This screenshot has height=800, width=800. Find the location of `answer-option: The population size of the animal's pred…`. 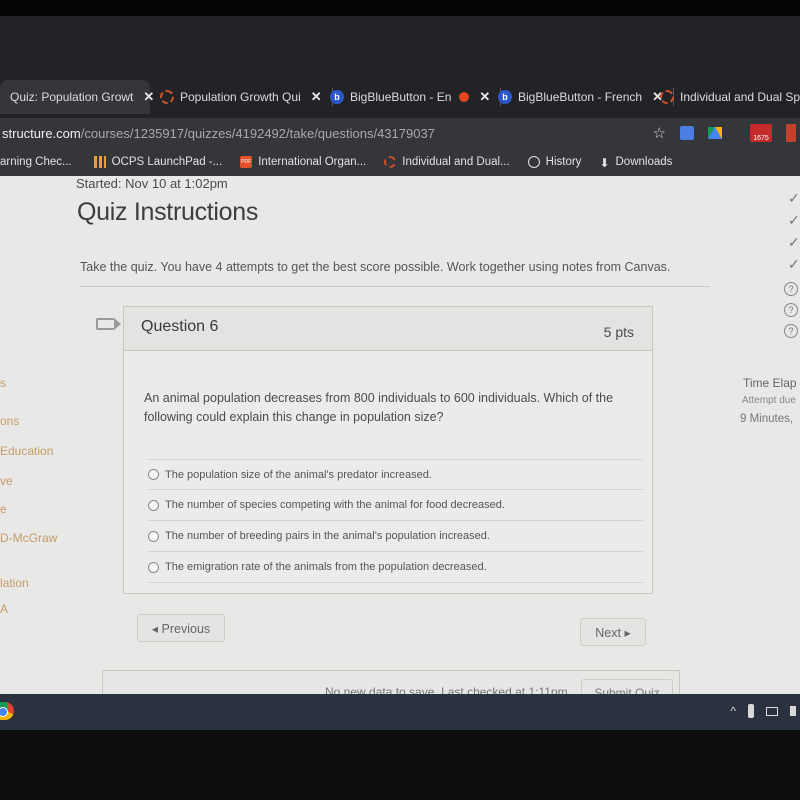

answer-option: The population size of the animal's pred… is located at coordinates (395, 474).